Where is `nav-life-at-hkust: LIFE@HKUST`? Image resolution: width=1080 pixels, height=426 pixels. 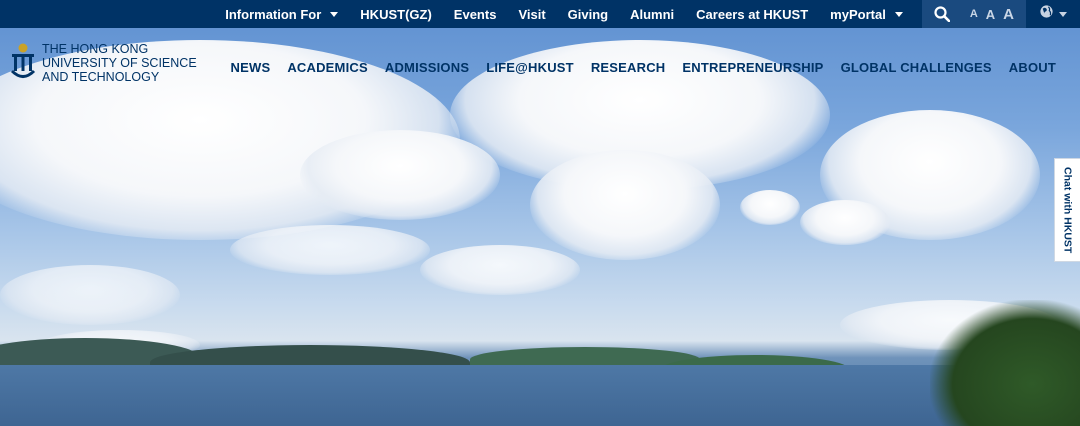 nav-life-at-hkust: LIFE@HKUST is located at coordinates (530, 67).